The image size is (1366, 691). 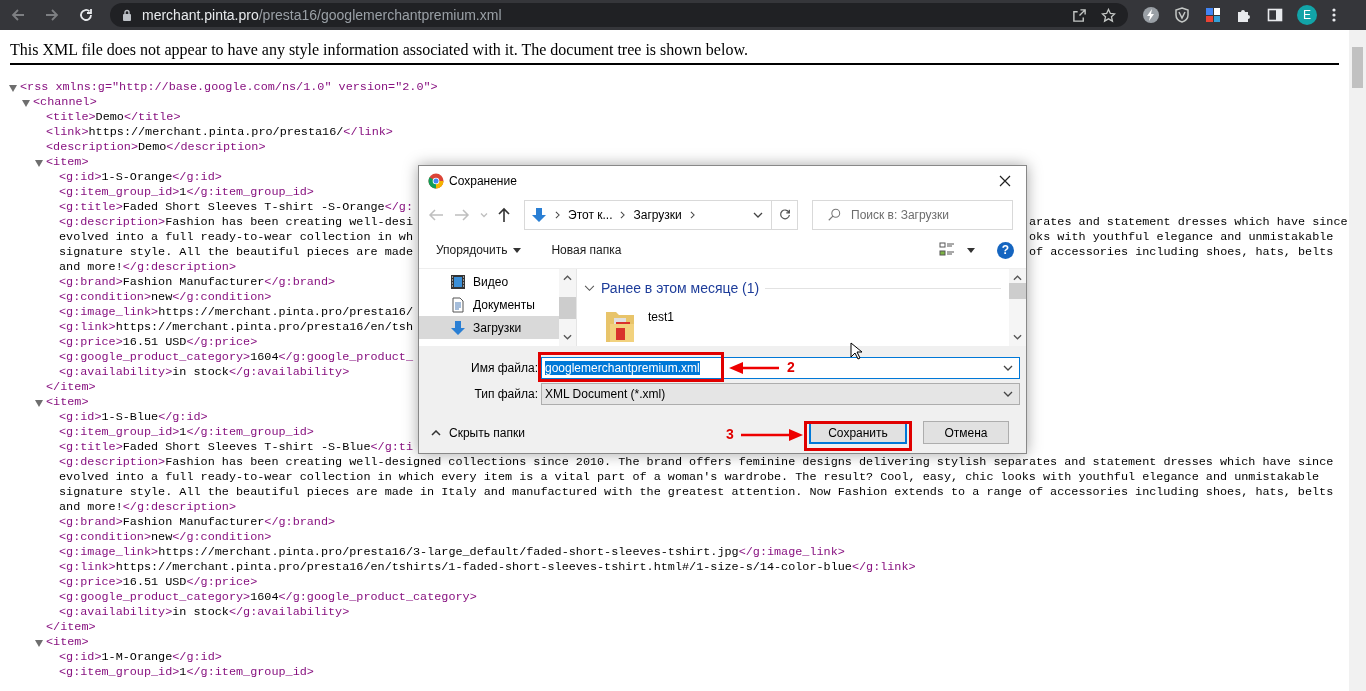 What do you see at coordinates (730, 434) in the screenshot?
I see `step-number: 3` at bounding box center [730, 434].